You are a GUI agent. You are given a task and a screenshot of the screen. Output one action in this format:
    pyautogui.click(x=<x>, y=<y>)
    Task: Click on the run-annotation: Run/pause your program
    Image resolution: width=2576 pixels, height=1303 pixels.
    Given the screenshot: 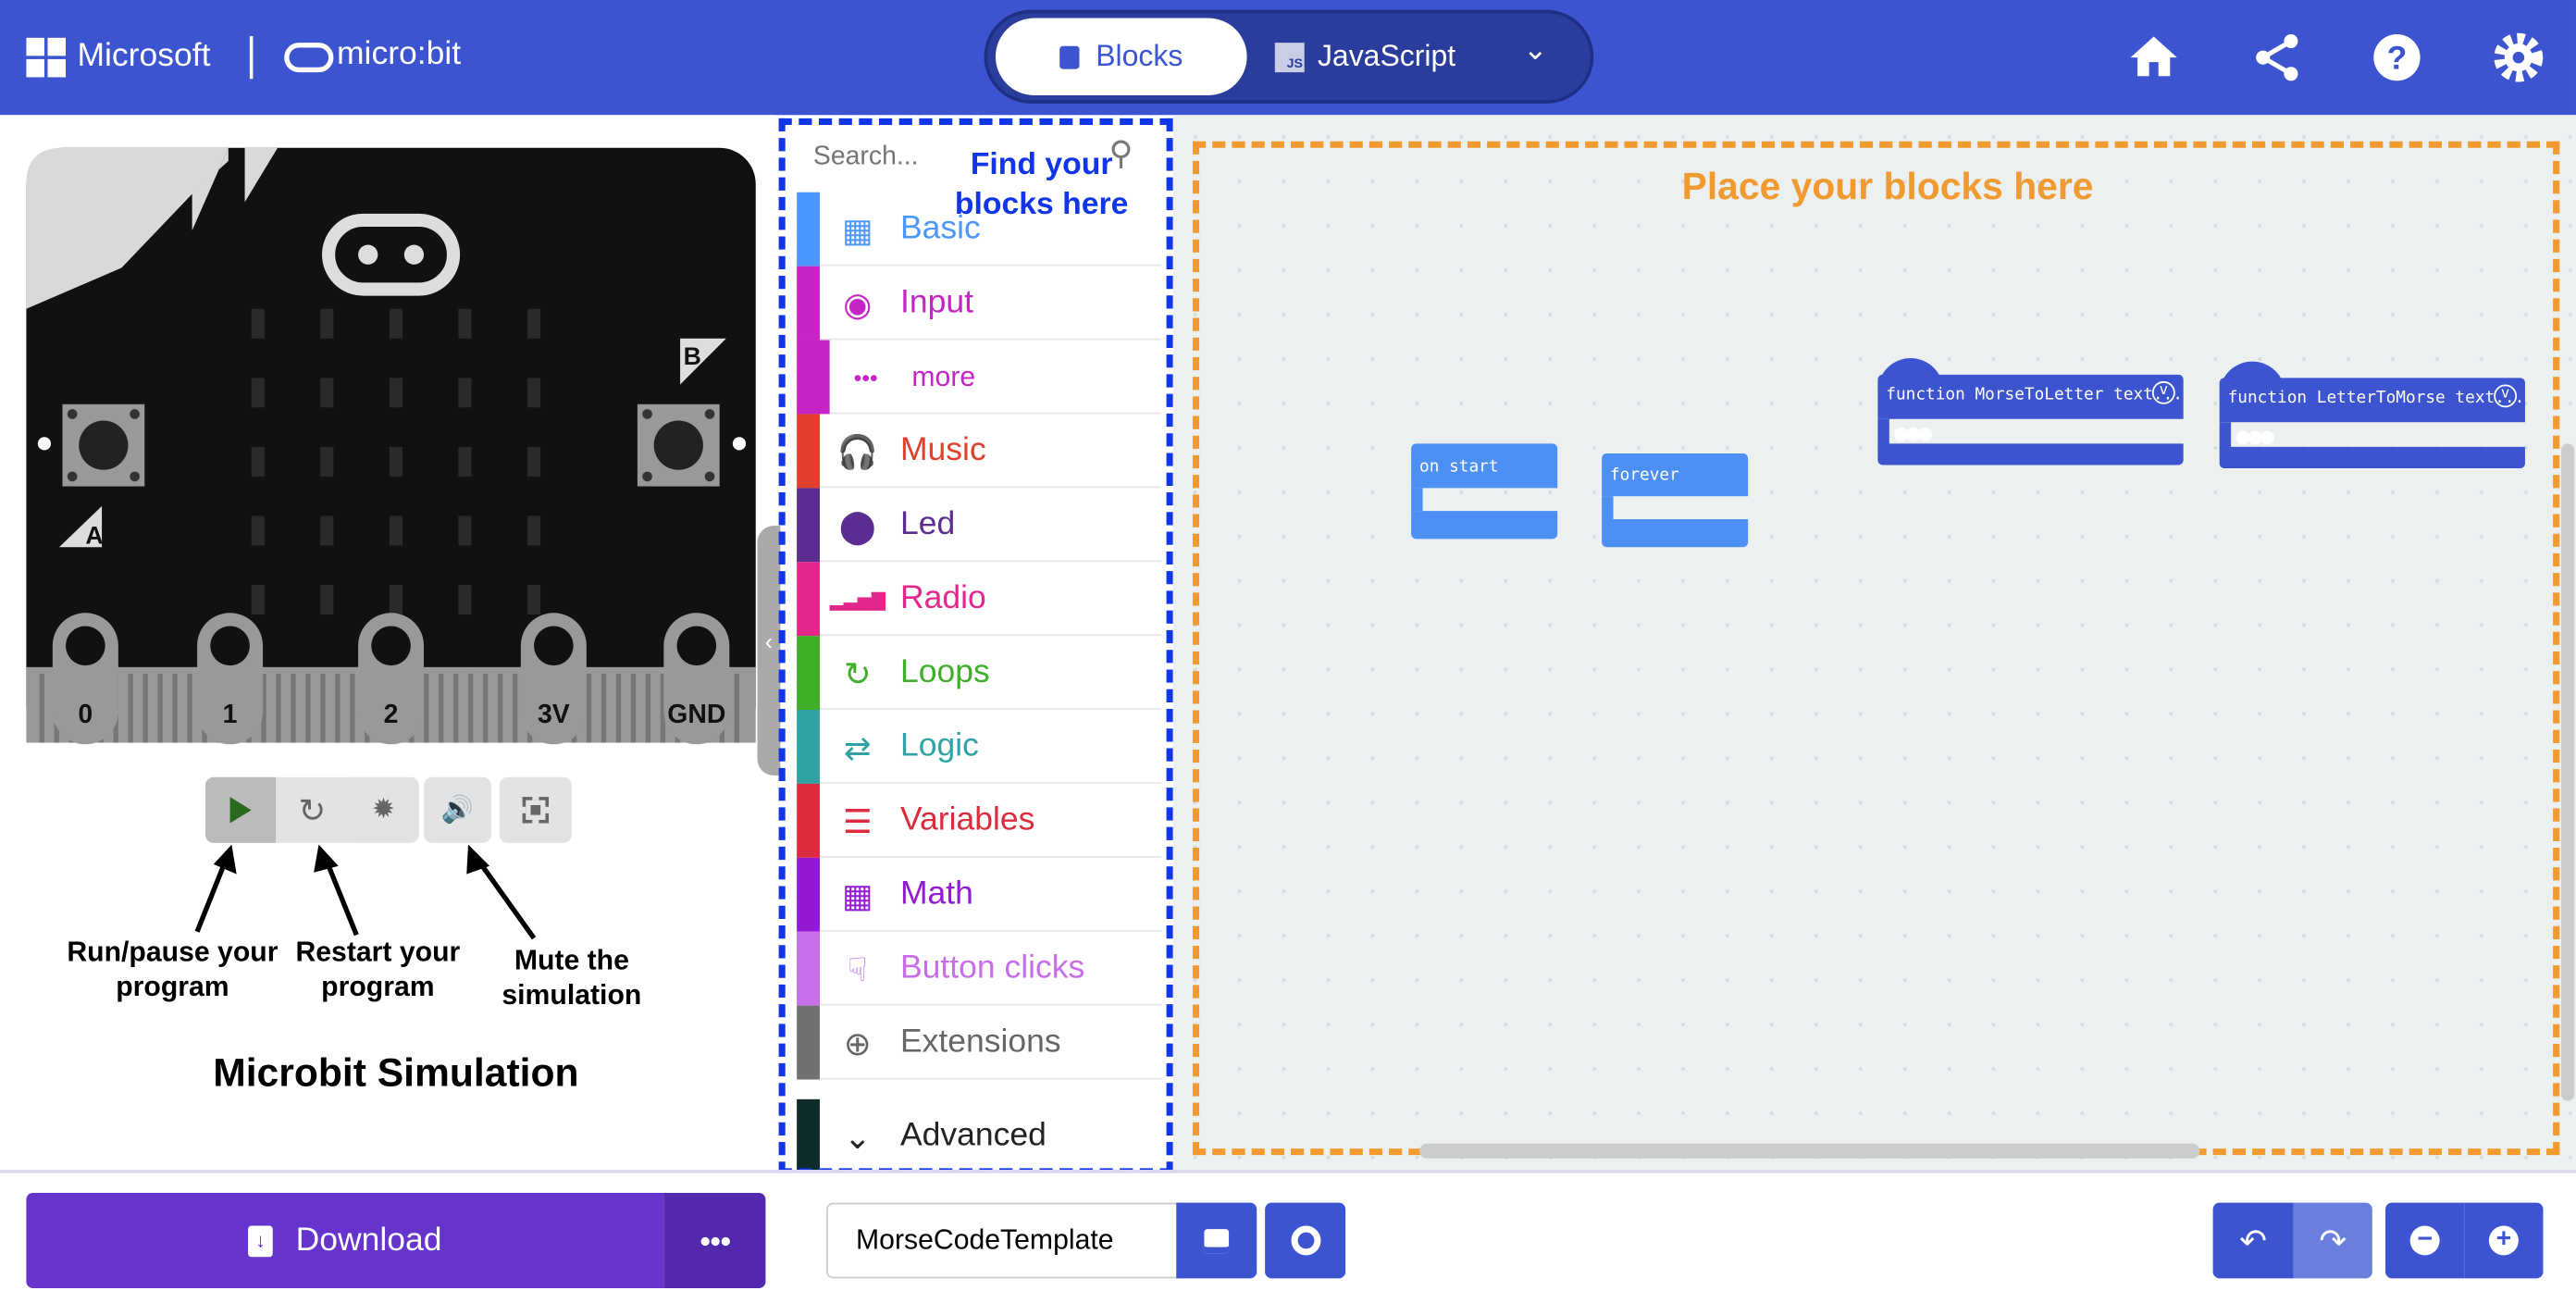 What is the action you would take?
    pyautogui.click(x=173, y=970)
    